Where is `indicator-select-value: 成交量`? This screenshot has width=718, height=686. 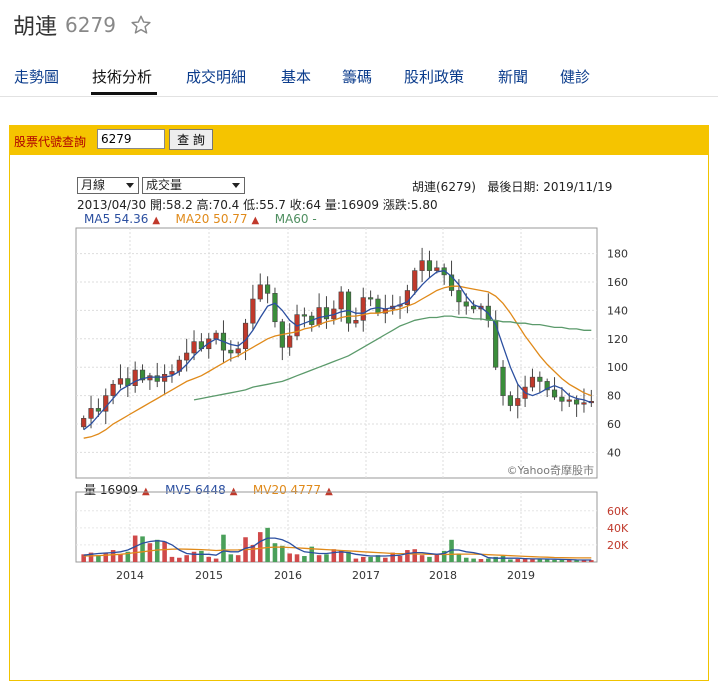
indicator-select-value: 成交量 is located at coordinates (164, 185).